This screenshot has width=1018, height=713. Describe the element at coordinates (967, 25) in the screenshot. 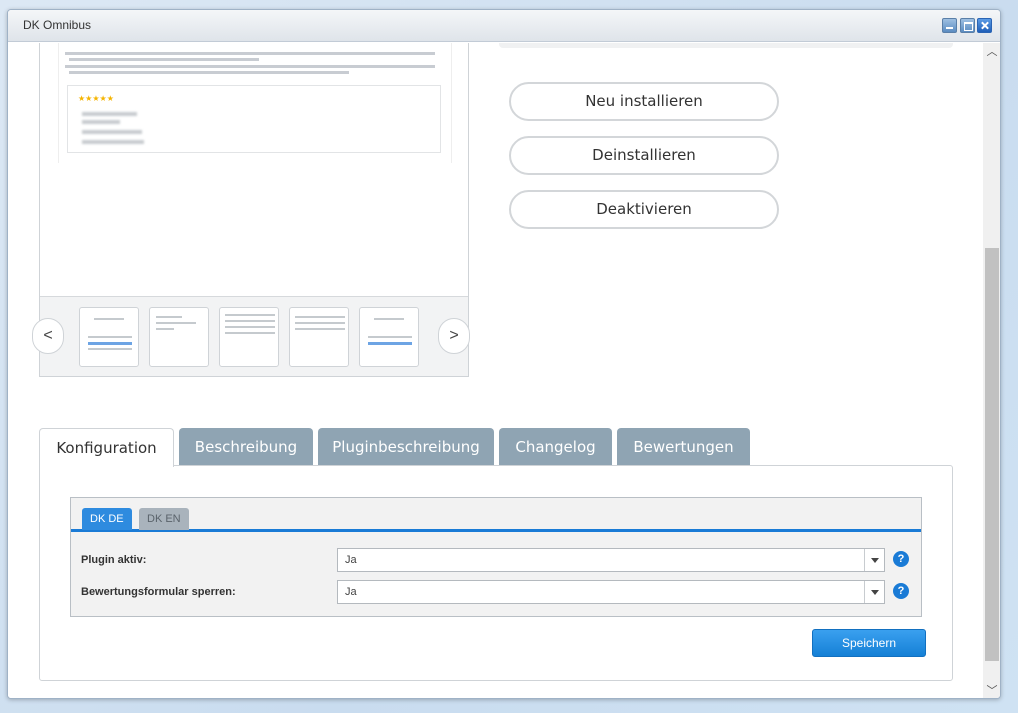

I see `maximize-icon` at that location.